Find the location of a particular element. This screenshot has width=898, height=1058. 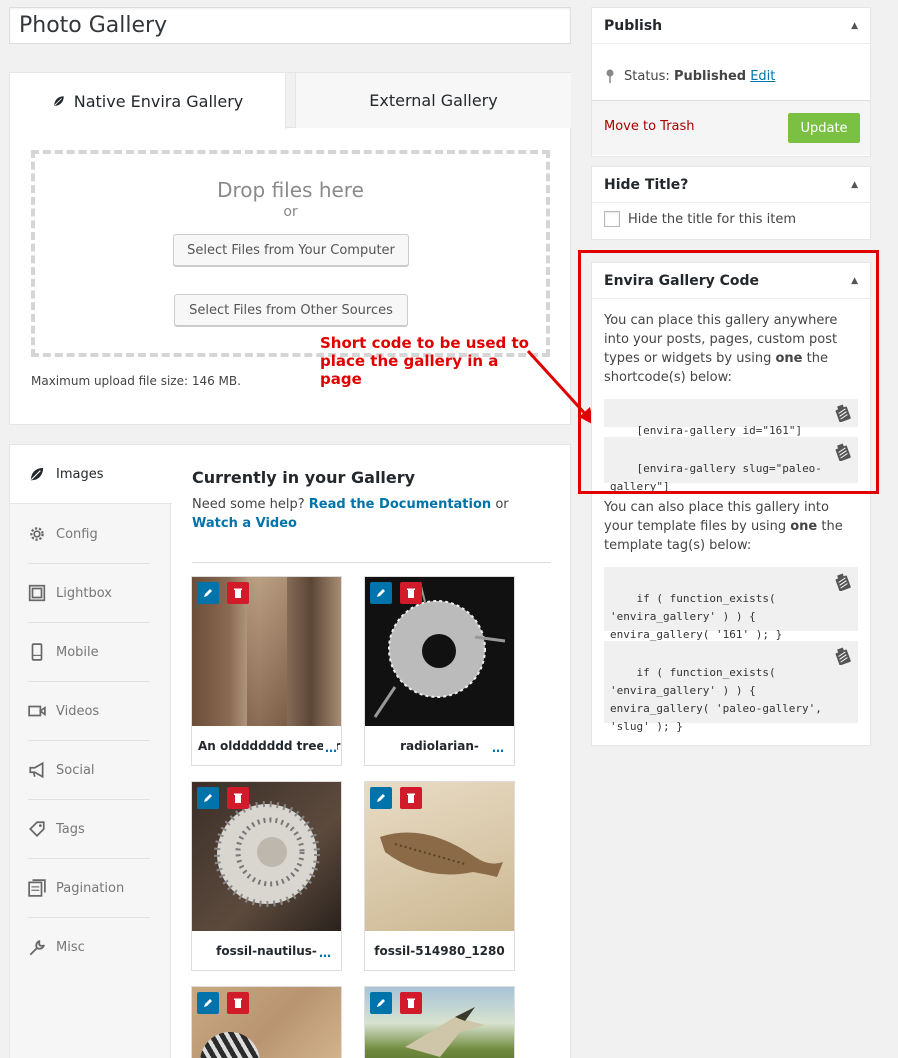

publish-box-title: Publish is located at coordinates (633, 25).